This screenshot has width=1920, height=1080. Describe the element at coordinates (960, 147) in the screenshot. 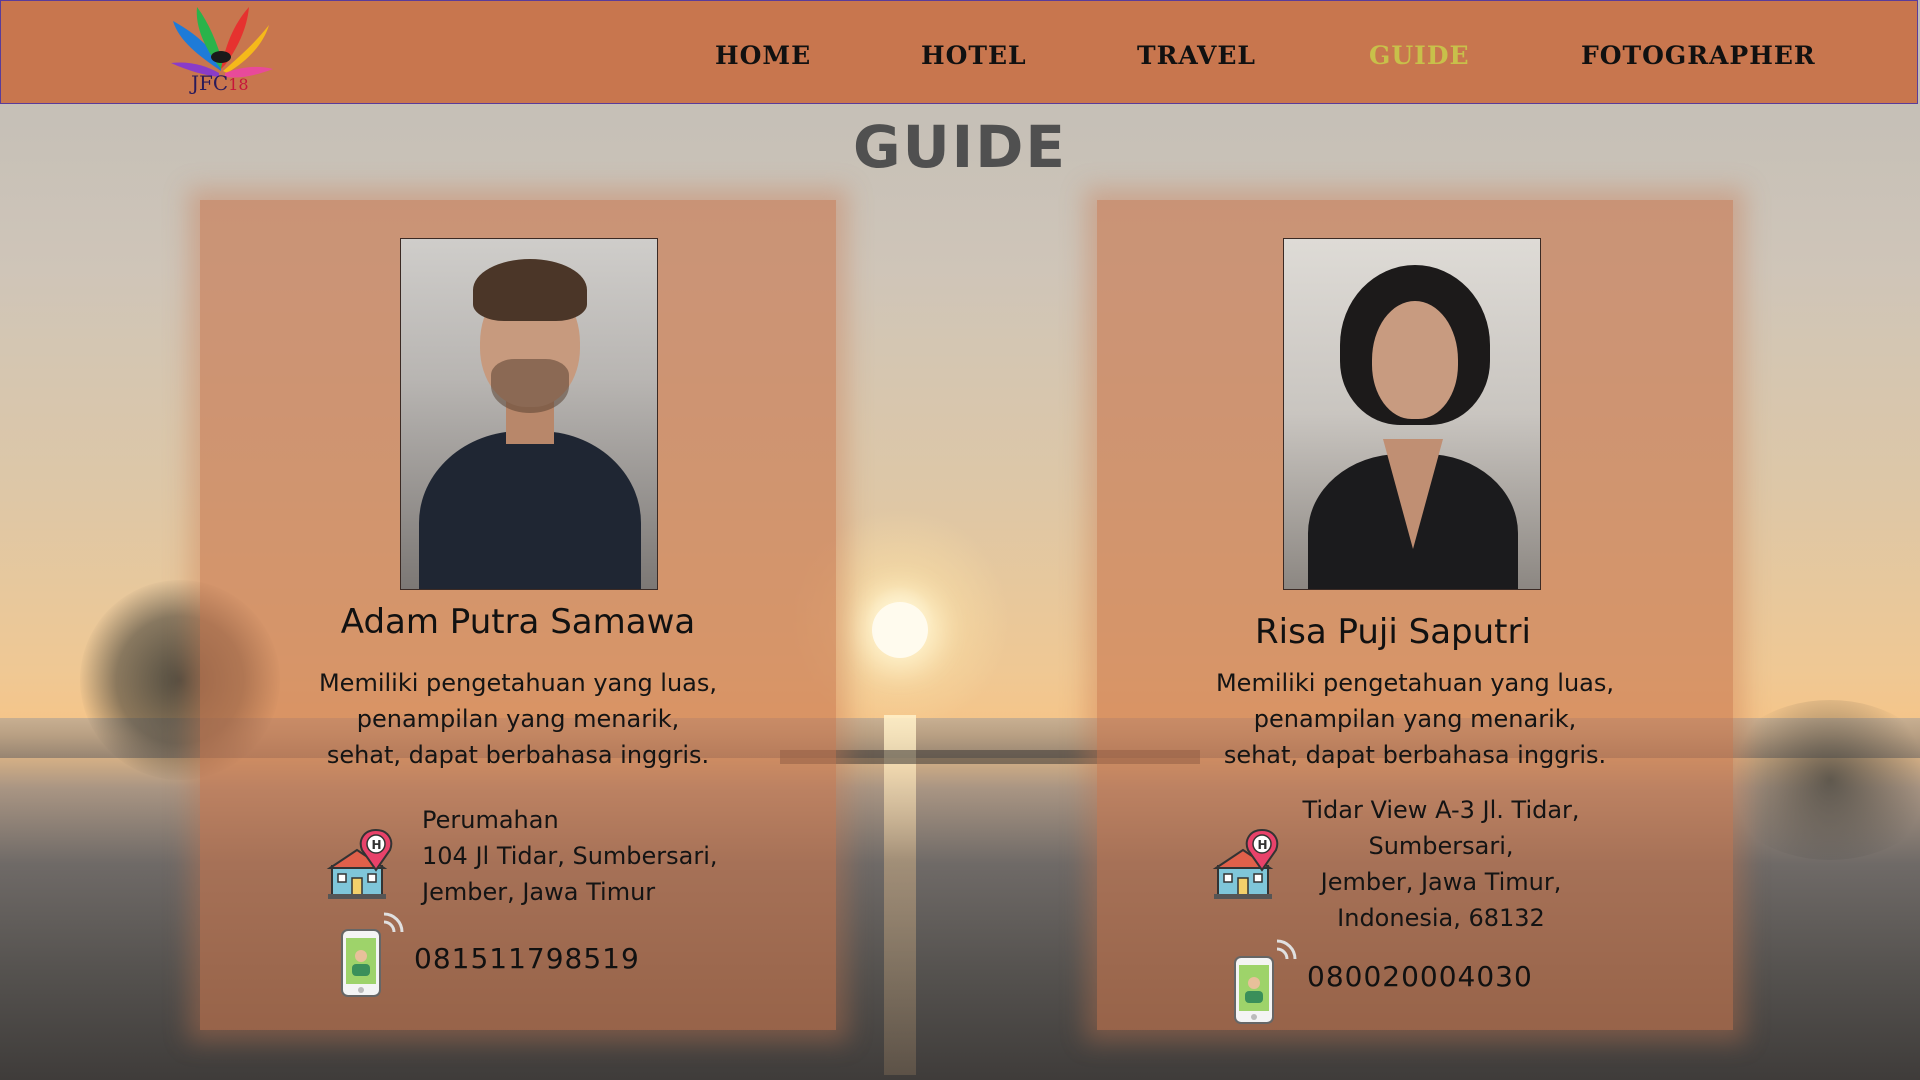

I see `page-title: GUIDE` at that location.